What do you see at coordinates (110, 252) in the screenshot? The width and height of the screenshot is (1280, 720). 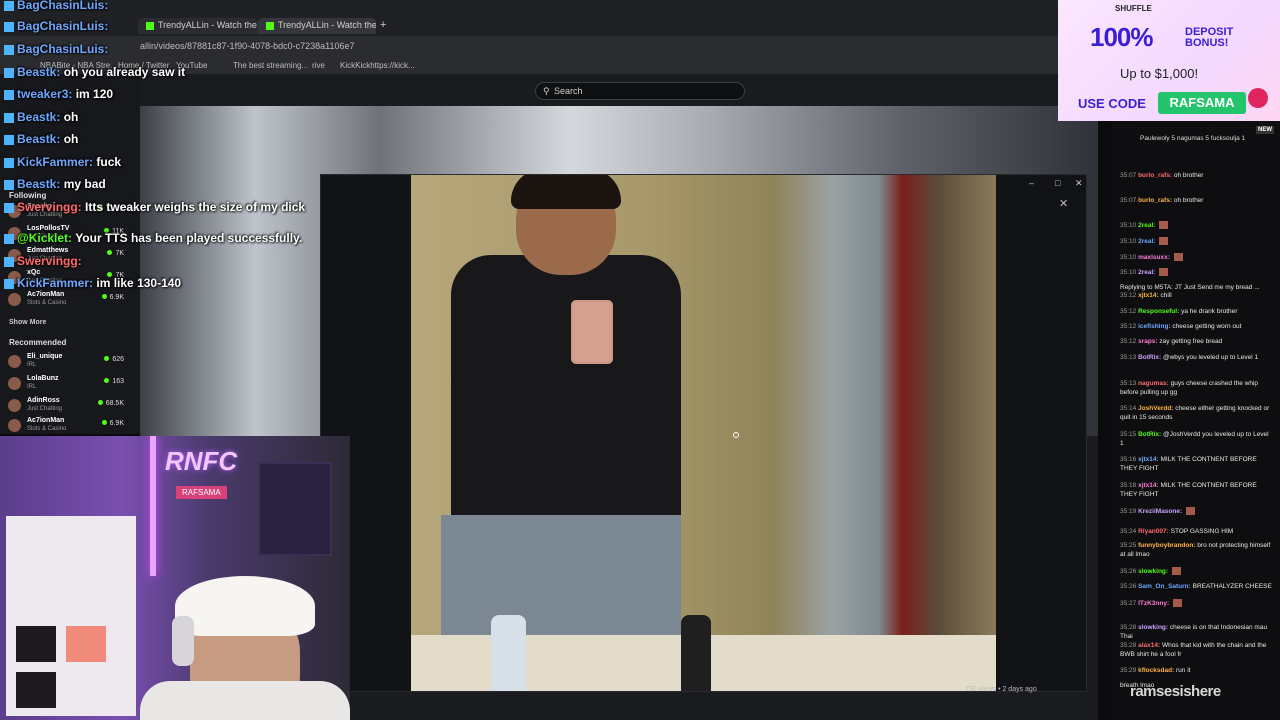 I see `live-dot-icon` at bounding box center [110, 252].